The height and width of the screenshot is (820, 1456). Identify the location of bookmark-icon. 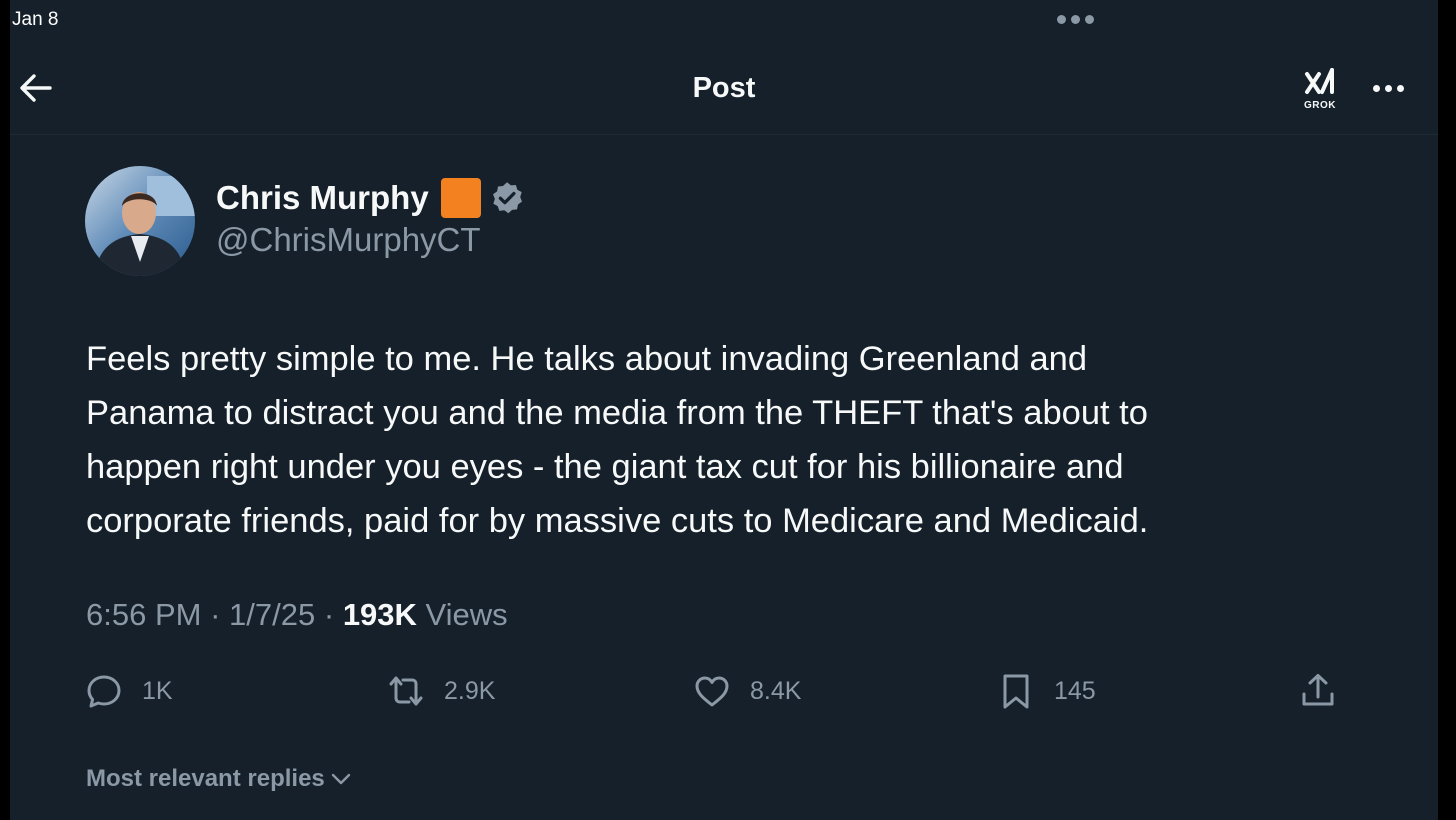
(1016, 691).